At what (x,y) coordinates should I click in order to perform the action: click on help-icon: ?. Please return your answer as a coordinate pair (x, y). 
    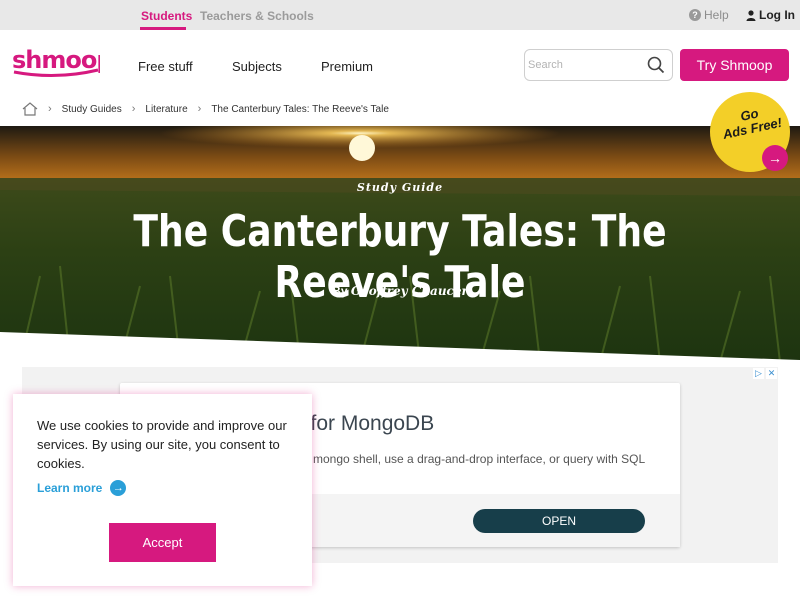
    Looking at the image, I should click on (695, 15).